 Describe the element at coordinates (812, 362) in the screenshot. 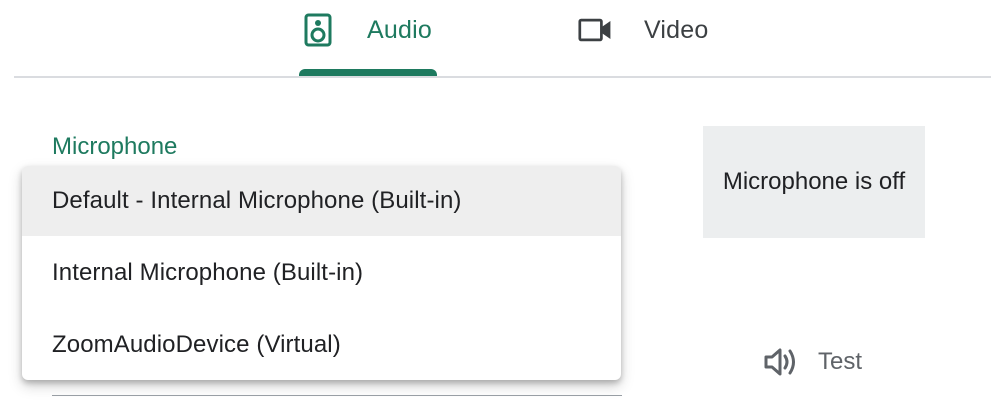

I see `test-speaker-button: Test` at that location.